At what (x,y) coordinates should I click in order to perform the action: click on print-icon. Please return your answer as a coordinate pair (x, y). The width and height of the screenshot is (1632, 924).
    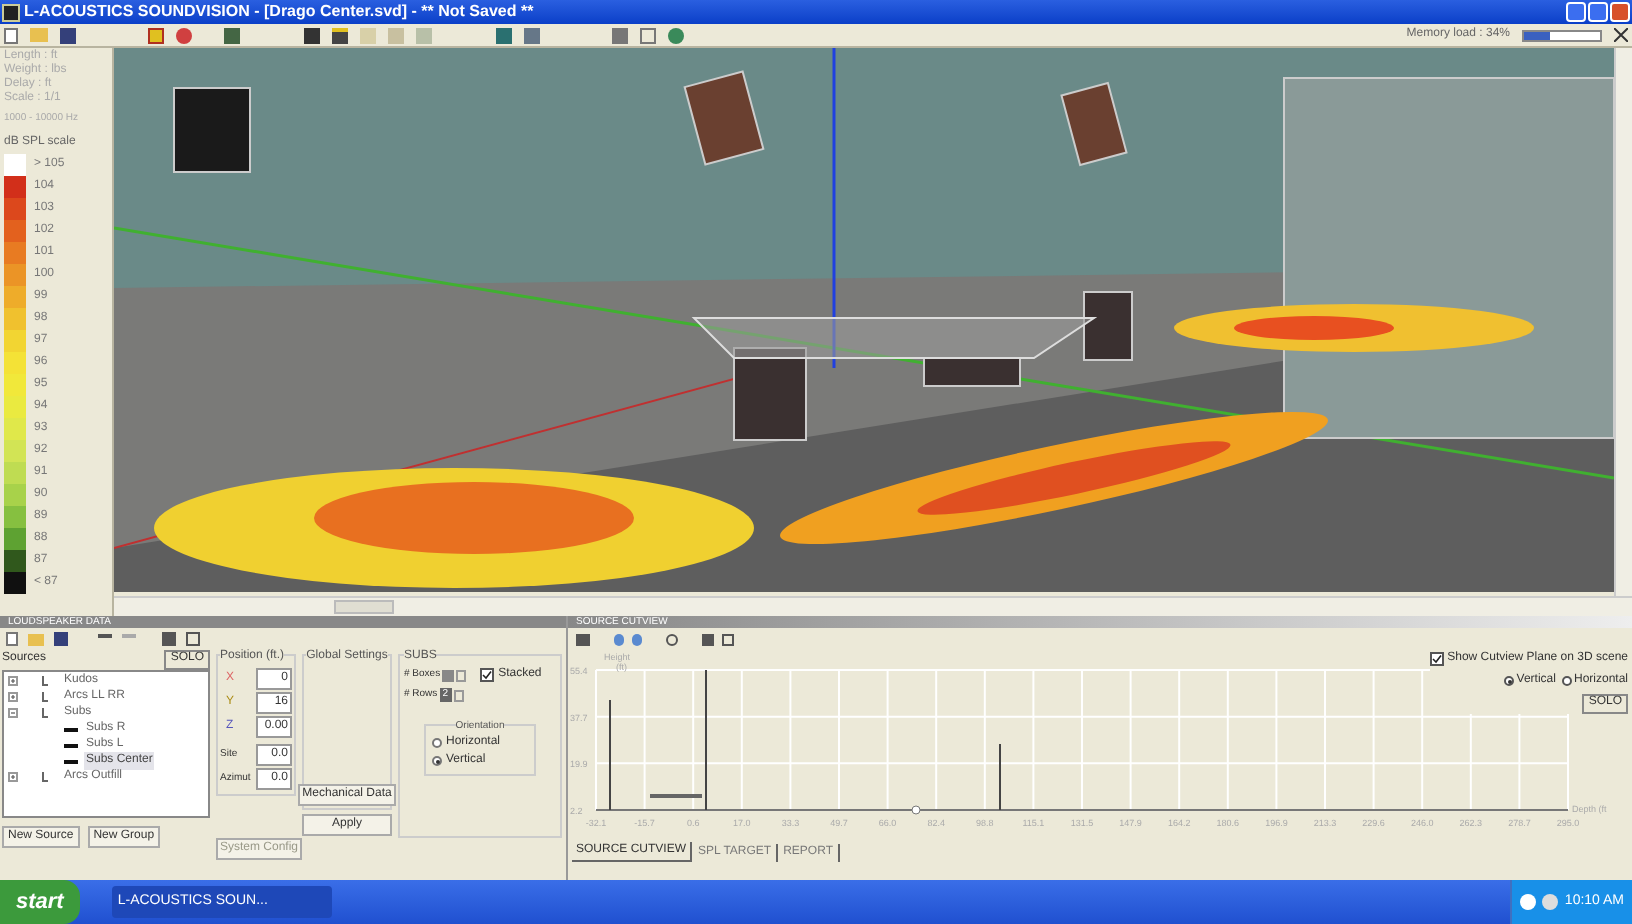
    Looking at the image, I should click on (583, 639).